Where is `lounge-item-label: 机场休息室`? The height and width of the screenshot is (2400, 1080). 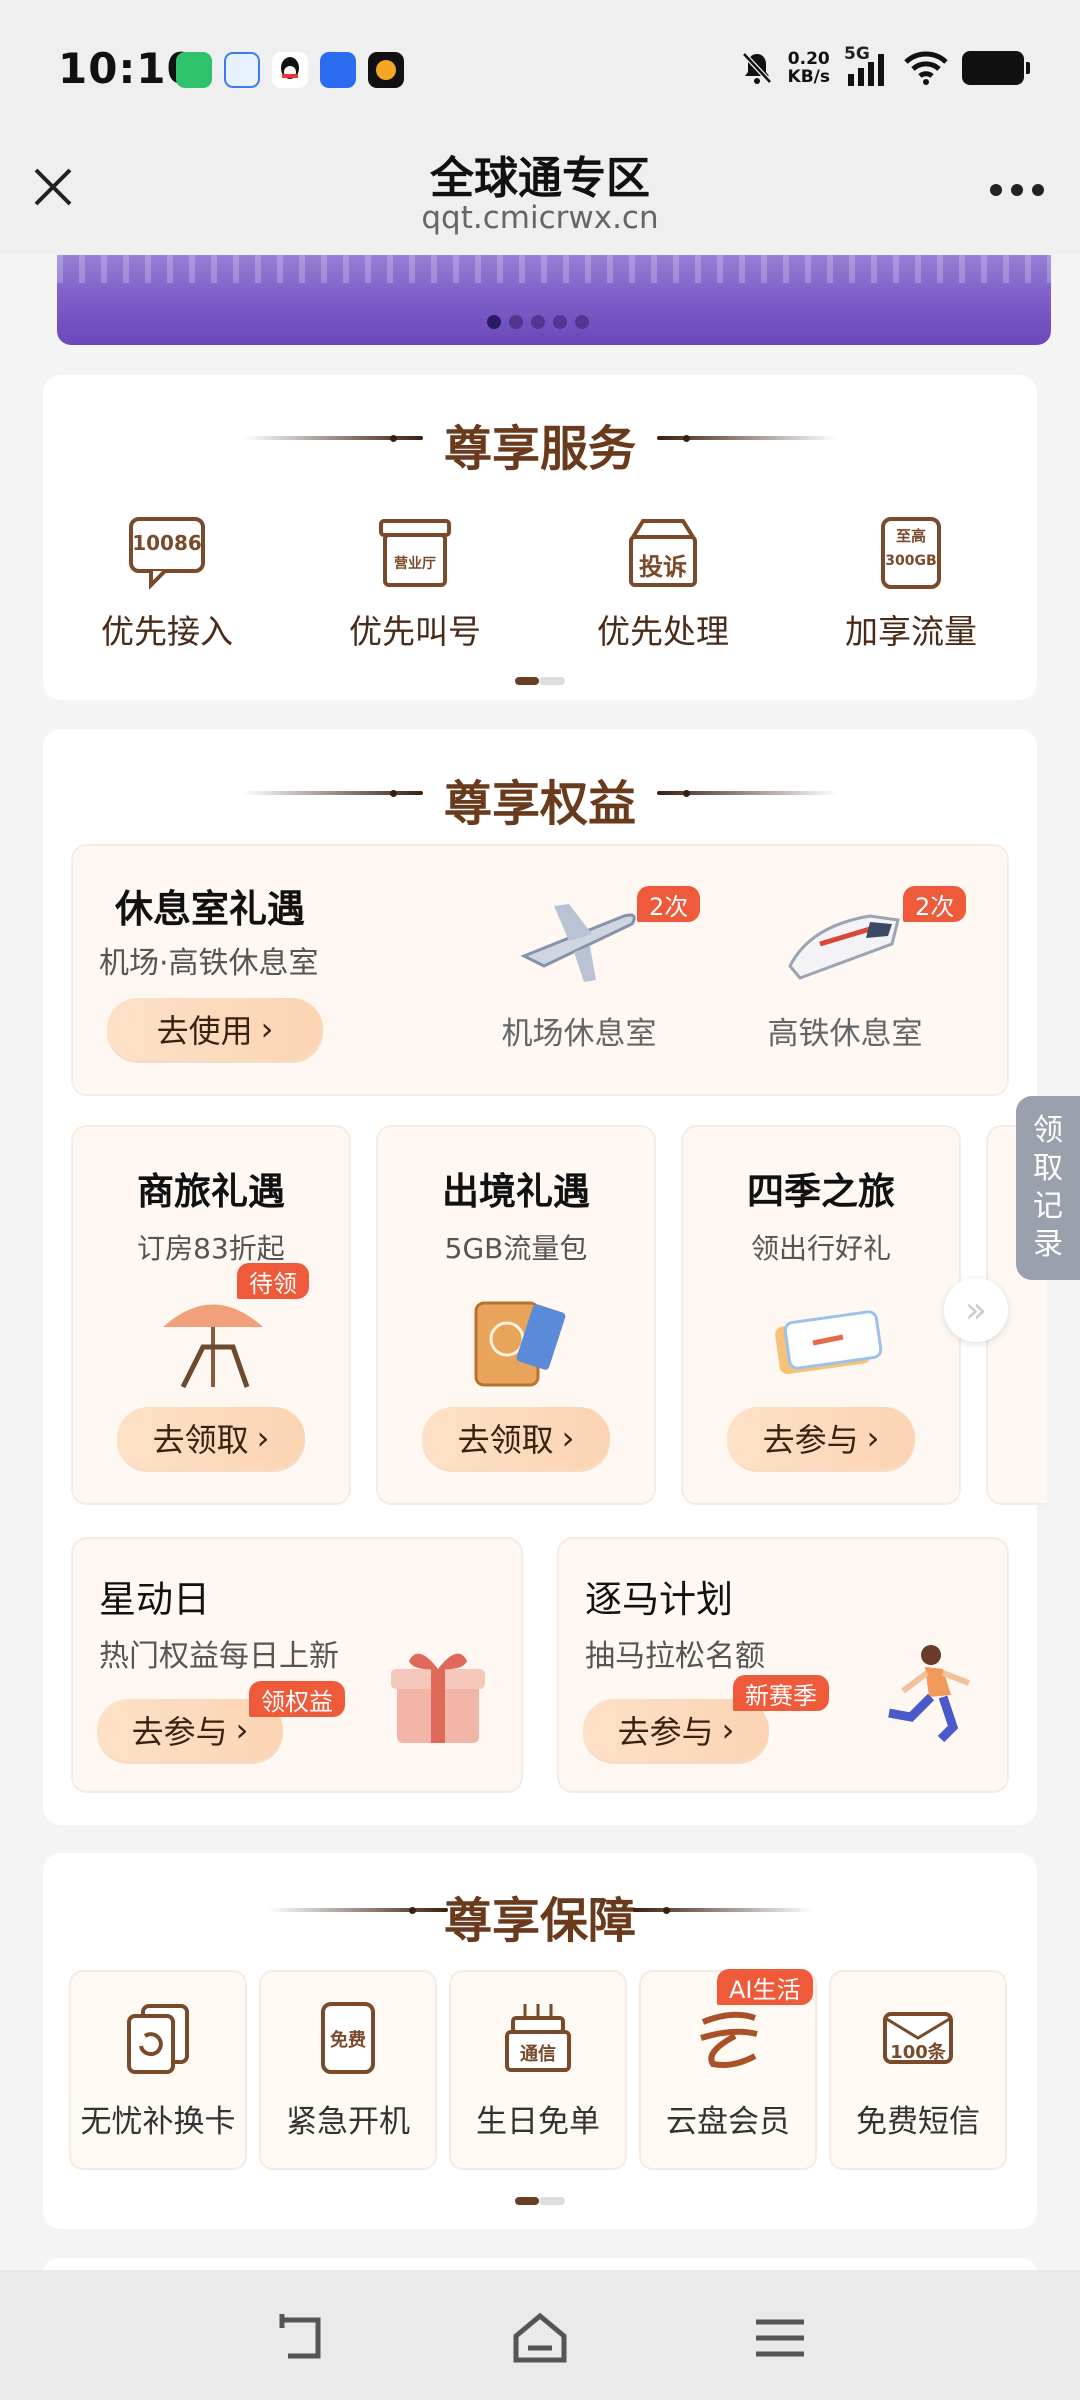 lounge-item-label: 机场休息室 is located at coordinates (579, 1034).